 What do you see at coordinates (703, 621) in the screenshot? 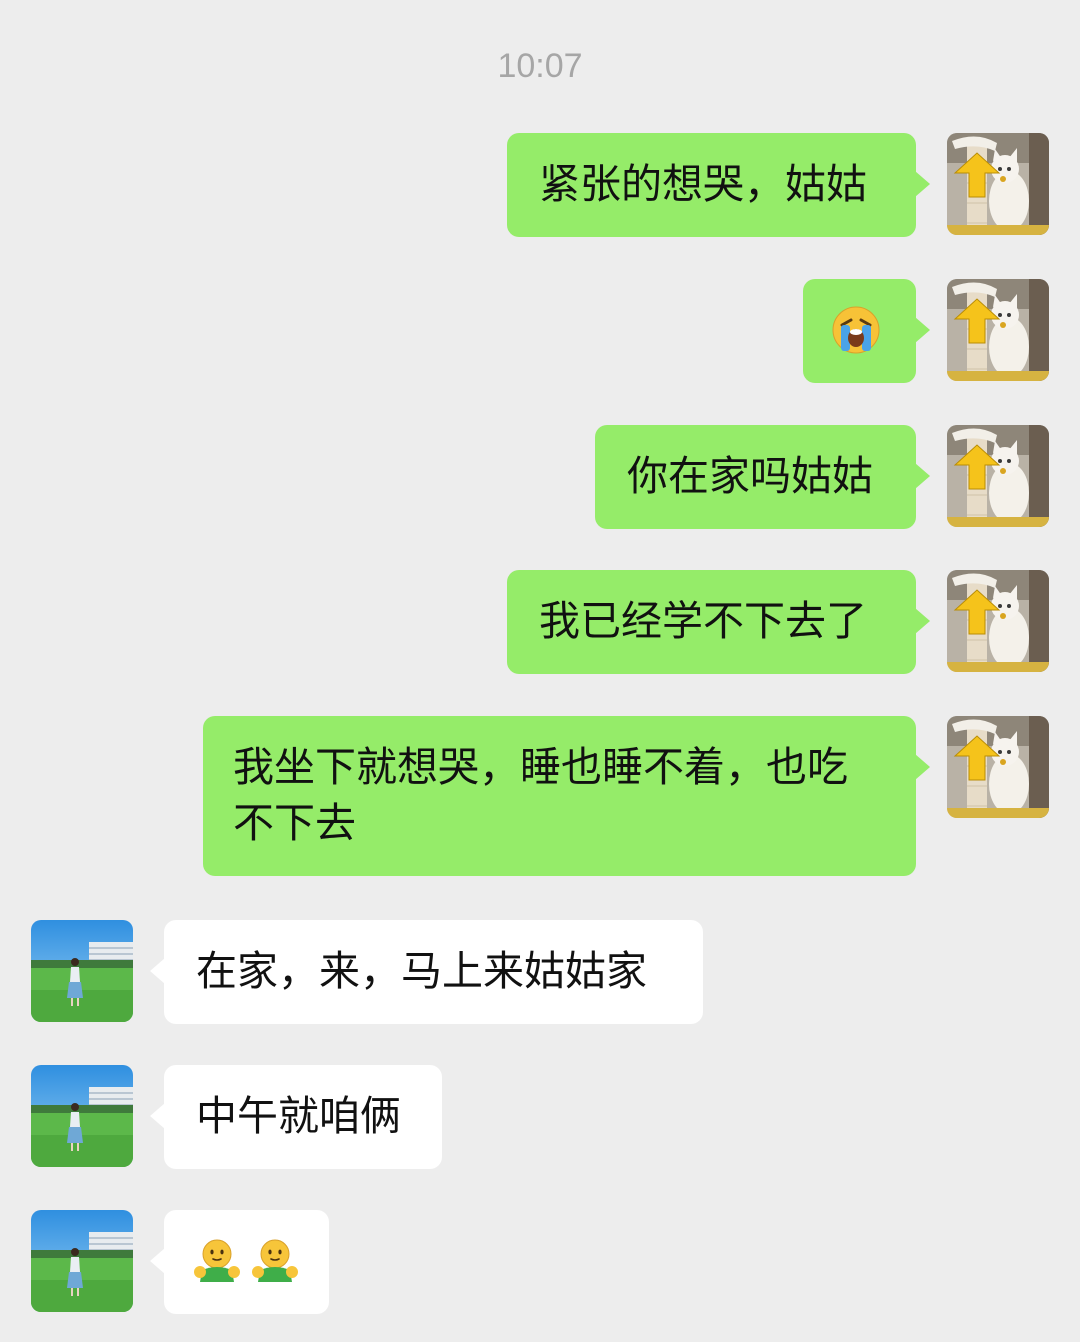
I see `message-text: 我已经学不下去了` at bounding box center [703, 621].